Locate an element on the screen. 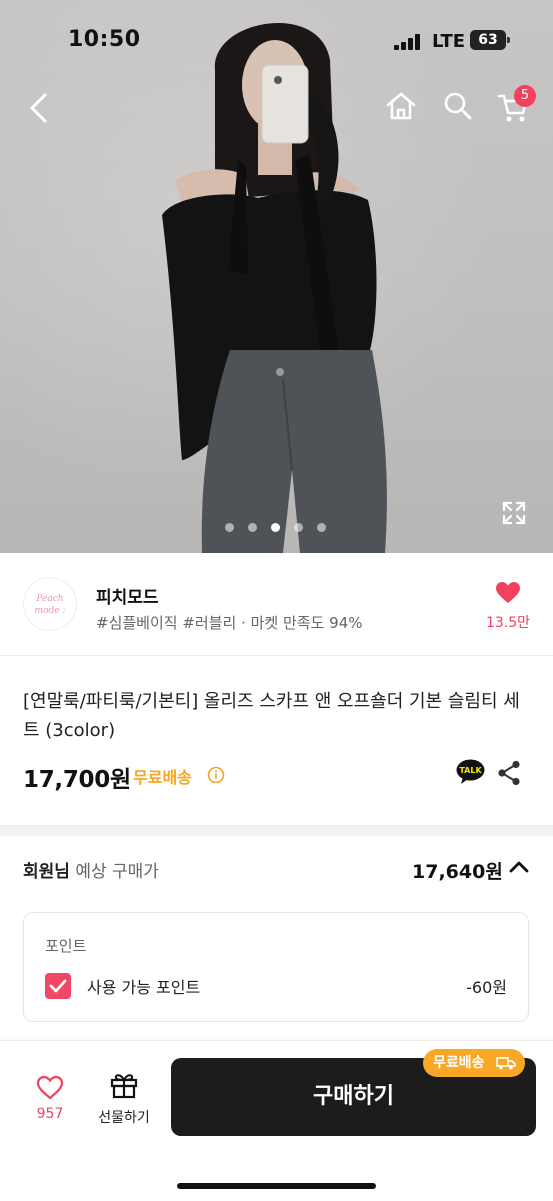 Image resolution: width=553 pixels, height=1201 pixels. bottom-action-bar: 957 선물하기 구매하기 무료배송 is located at coordinates (276, 1120).